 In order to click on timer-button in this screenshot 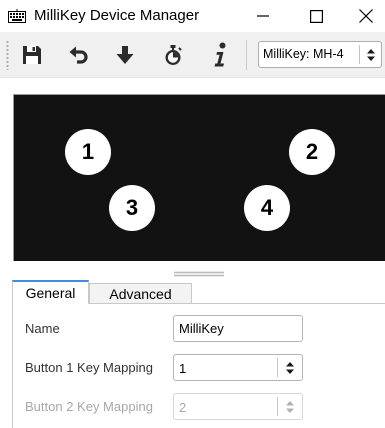, I will do `click(173, 55)`.